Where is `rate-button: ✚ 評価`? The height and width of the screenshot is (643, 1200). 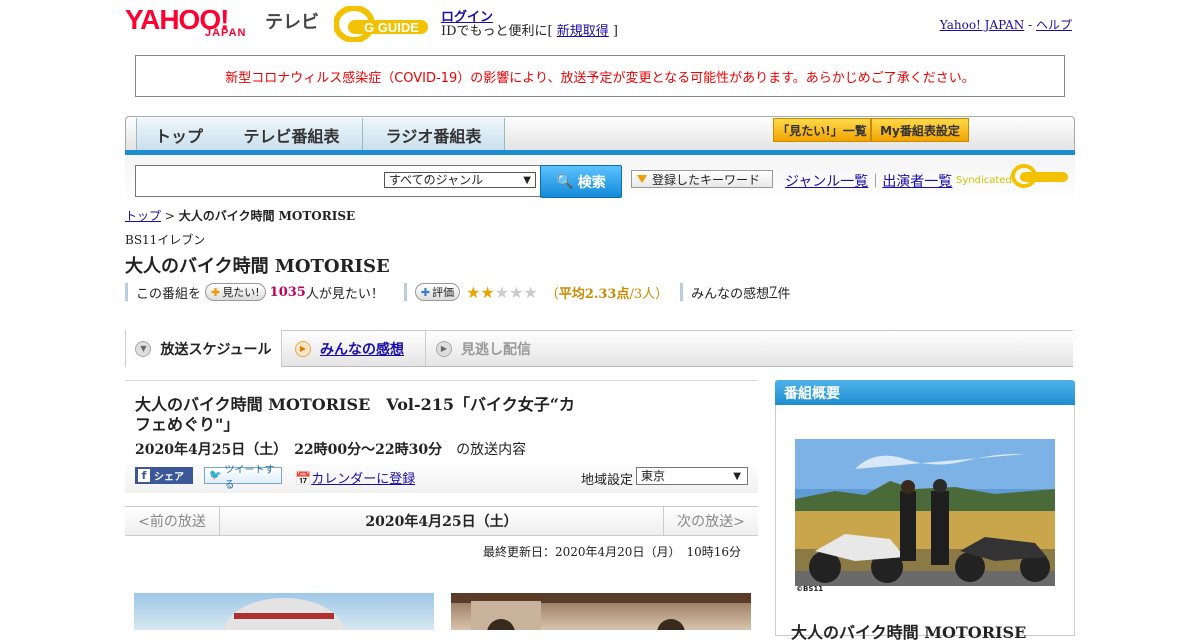
rate-button: ✚ 評価 is located at coordinates (437, 292).